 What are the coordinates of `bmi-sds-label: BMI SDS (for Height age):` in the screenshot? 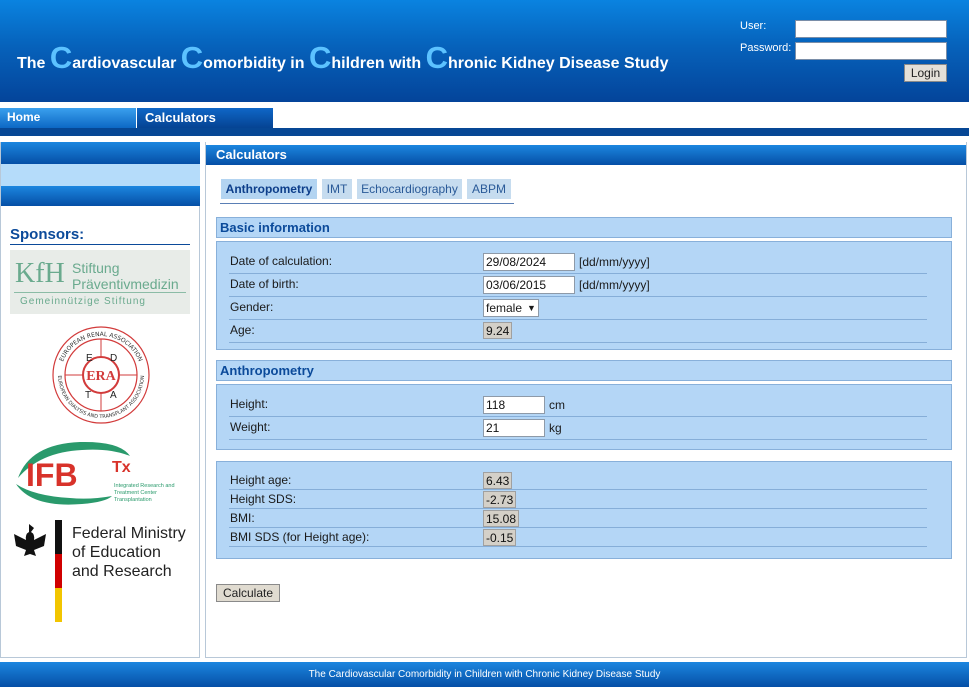 It's located at (300, 537).